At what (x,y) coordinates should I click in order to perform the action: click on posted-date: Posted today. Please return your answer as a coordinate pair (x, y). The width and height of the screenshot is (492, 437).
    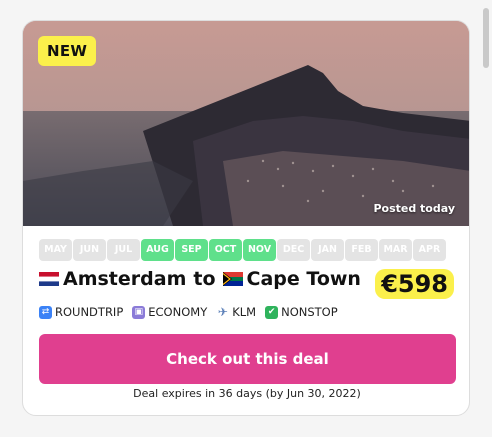
    Looking at the image, I should click on (414, 208).